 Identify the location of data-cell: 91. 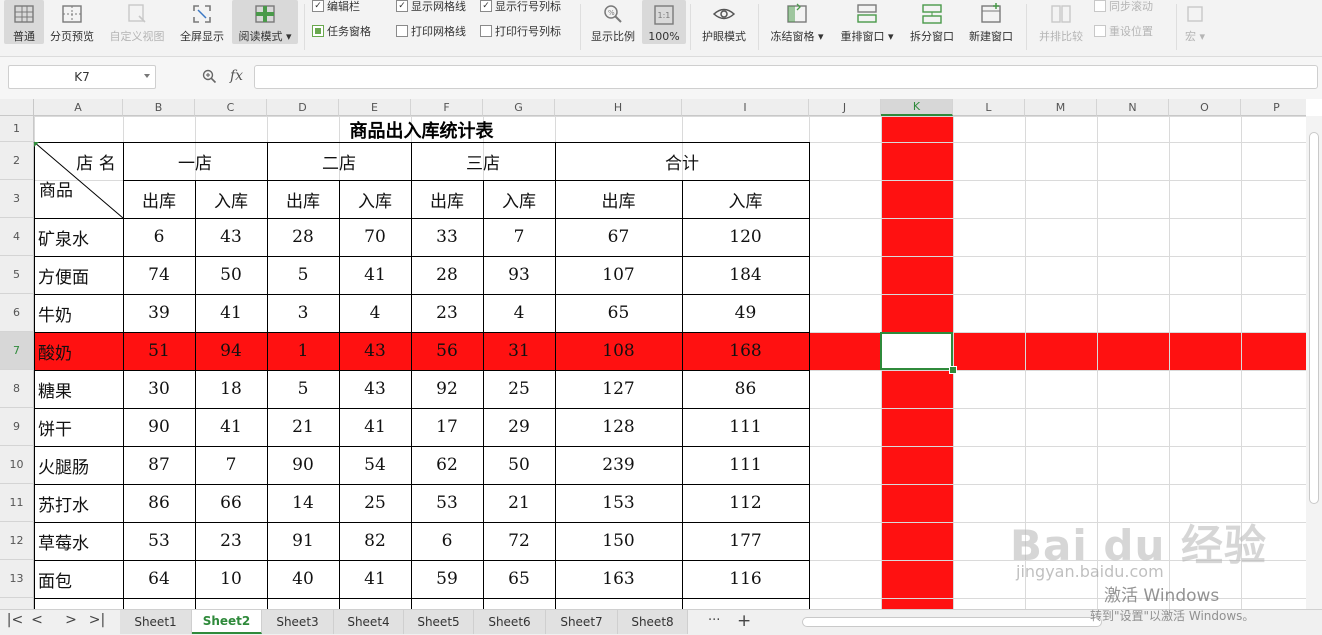
(303, 541).